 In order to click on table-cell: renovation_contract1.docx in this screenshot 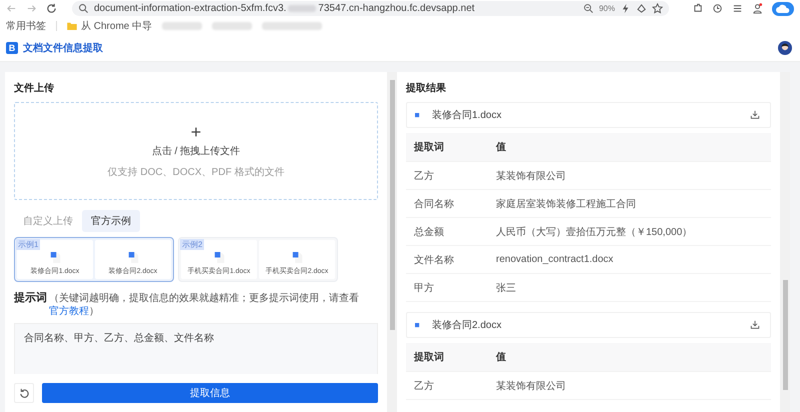, I will do `click(555, 259)`.